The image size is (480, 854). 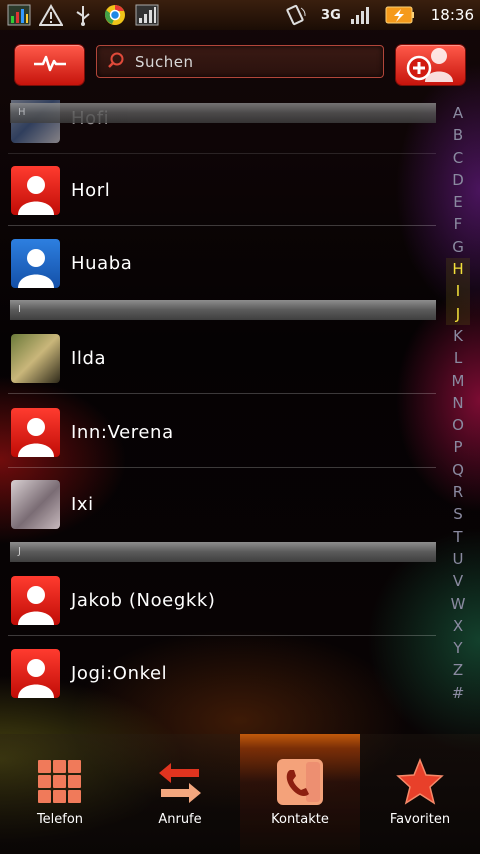 I want to click on tab-label: Telefon, so click(x=60, y=819).